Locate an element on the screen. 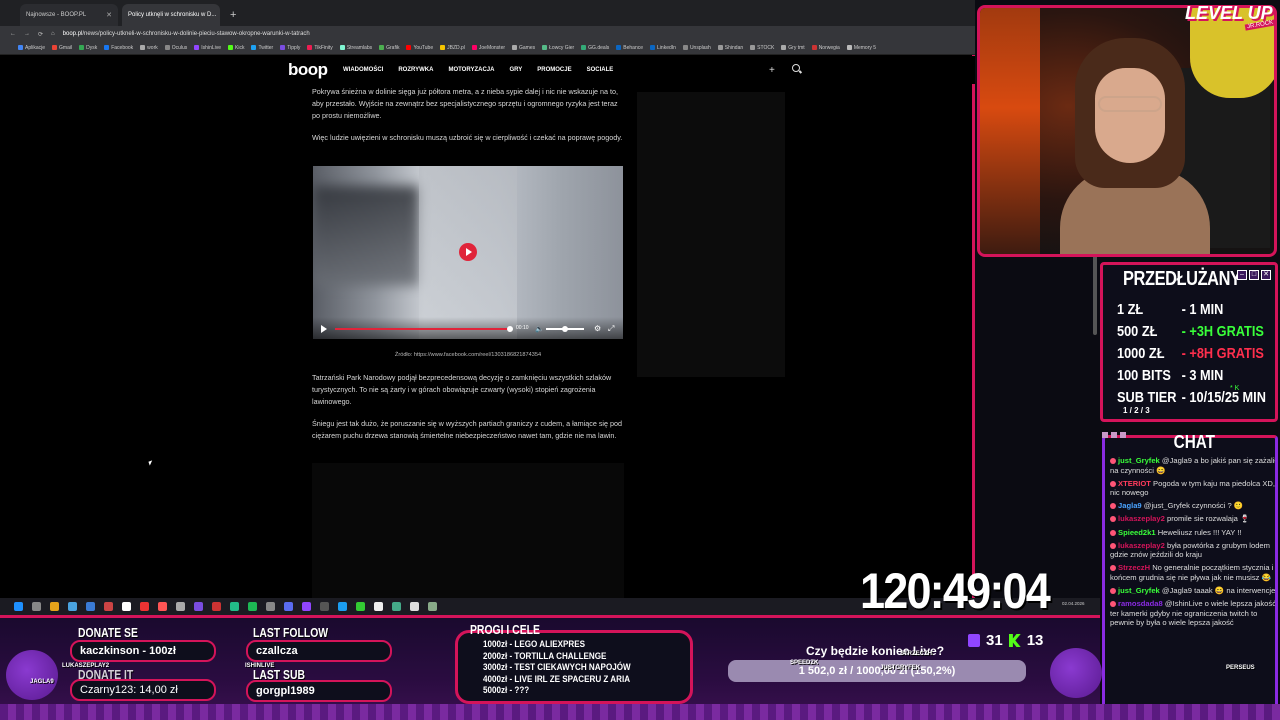  bookmark-item: Tipply is located at coordinates (290, 48).